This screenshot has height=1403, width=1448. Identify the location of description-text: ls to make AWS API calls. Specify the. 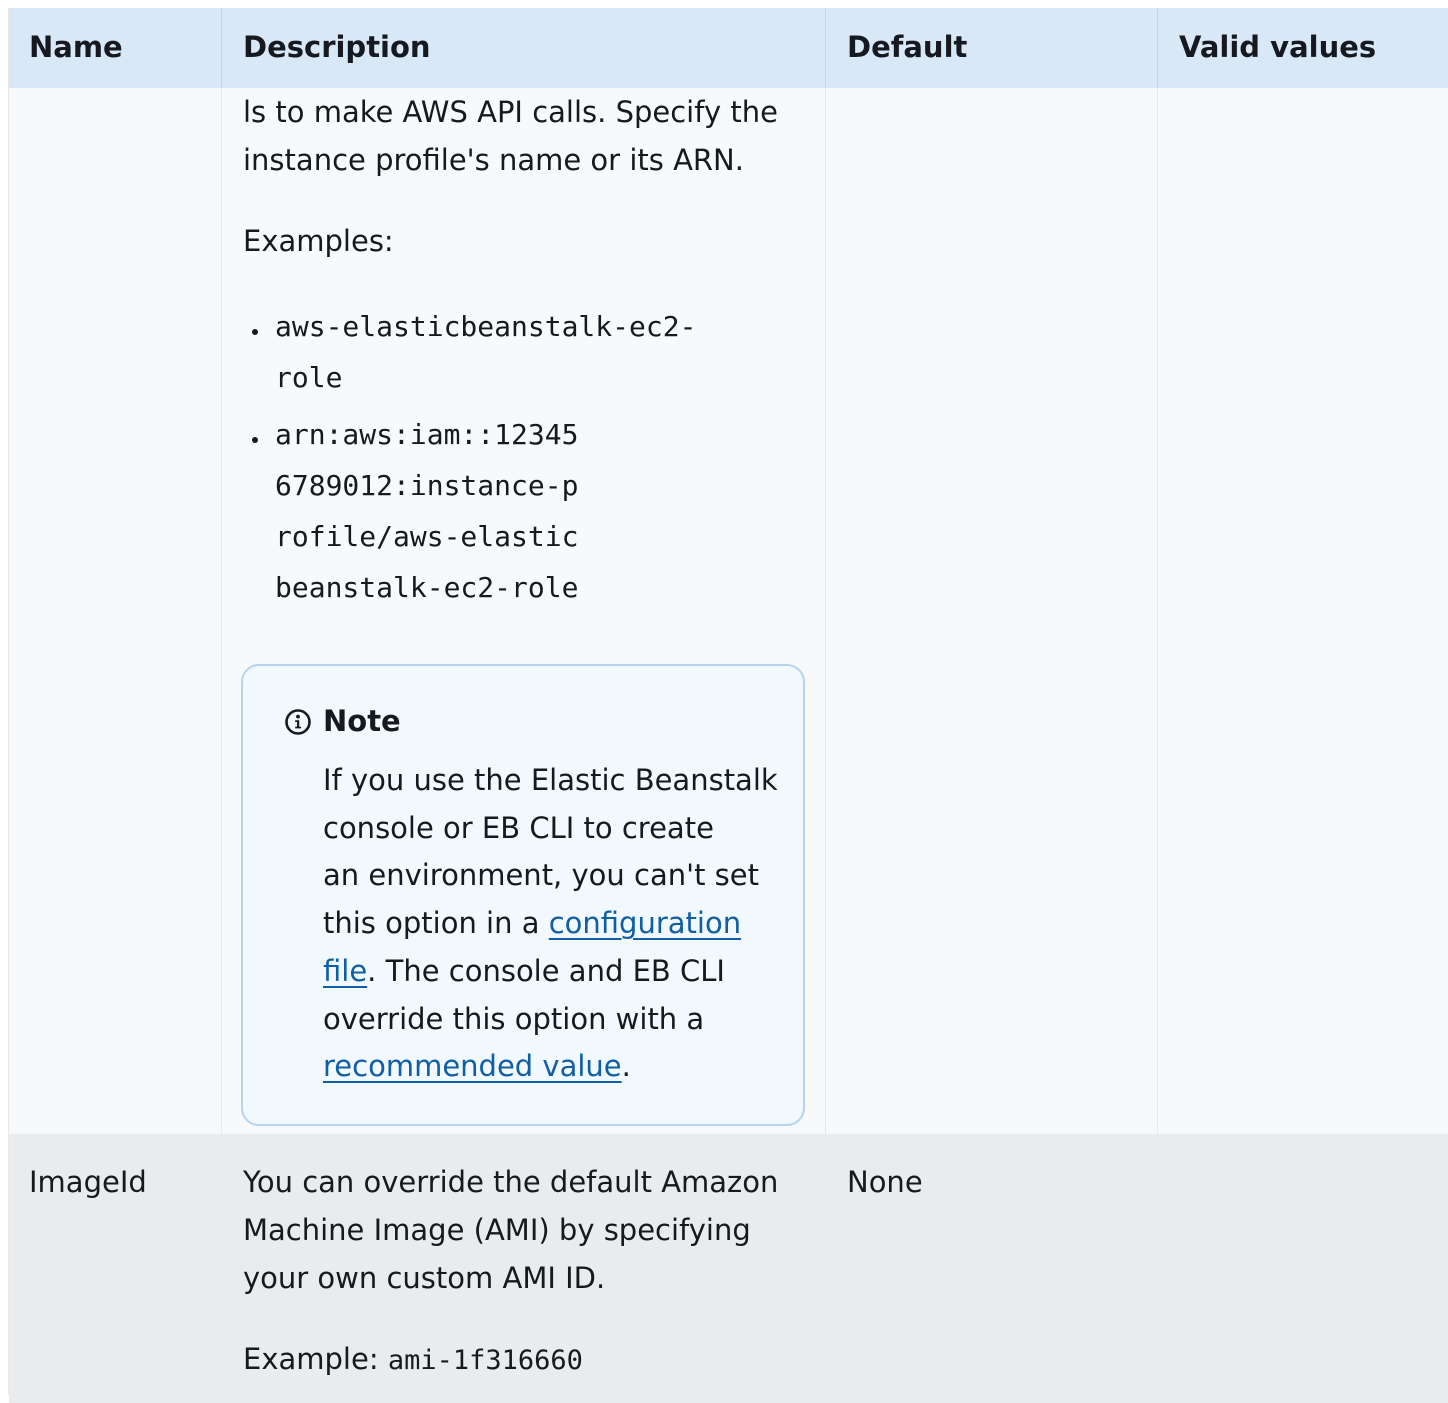
(510, 112).